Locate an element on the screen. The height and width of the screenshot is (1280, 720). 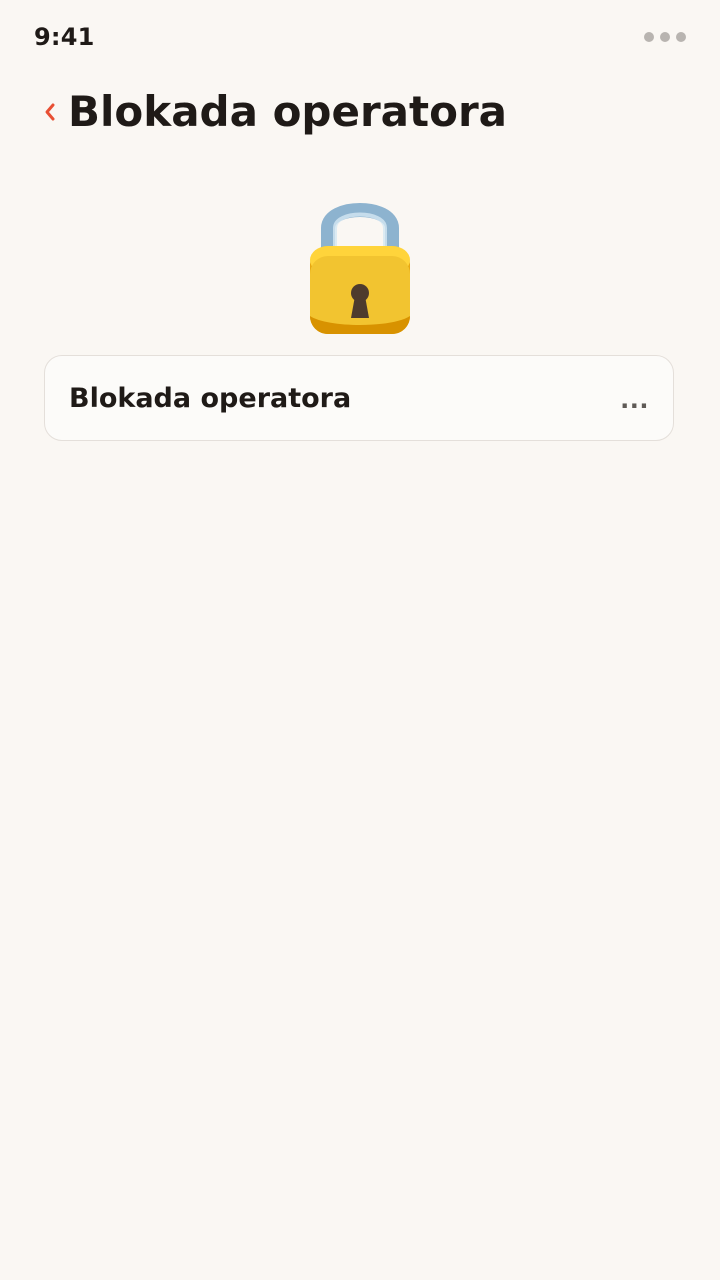
status-bar: 9:41 is located at coordinates (360, 38).